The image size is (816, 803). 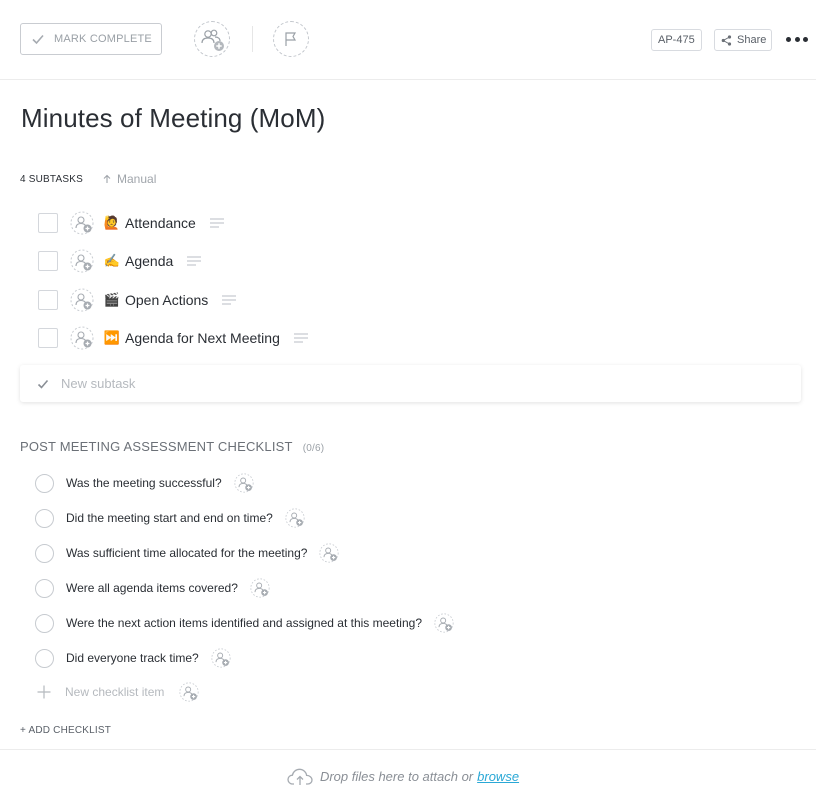 What do you see at coordinates (361, 383) in the screenshot?
I see `new-subtask-input` at bounding box center [361, 383].